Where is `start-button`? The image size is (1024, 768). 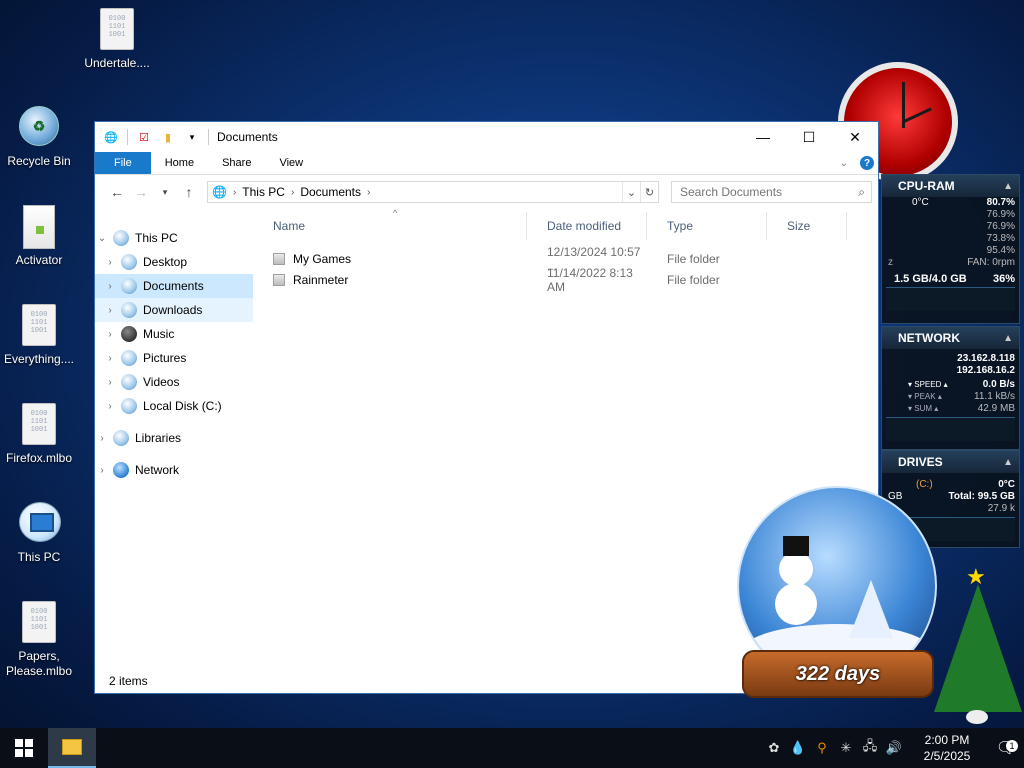
start-button is located at coordinates (24, 748).